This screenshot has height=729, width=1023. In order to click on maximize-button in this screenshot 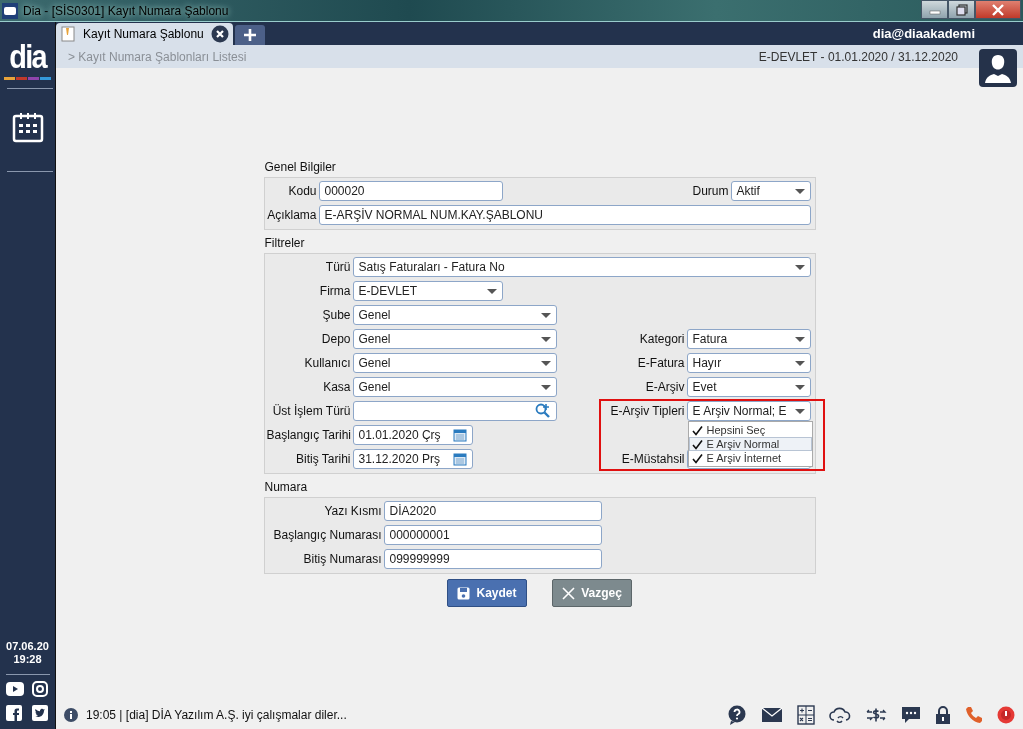, I will do `click(961, 9)`.